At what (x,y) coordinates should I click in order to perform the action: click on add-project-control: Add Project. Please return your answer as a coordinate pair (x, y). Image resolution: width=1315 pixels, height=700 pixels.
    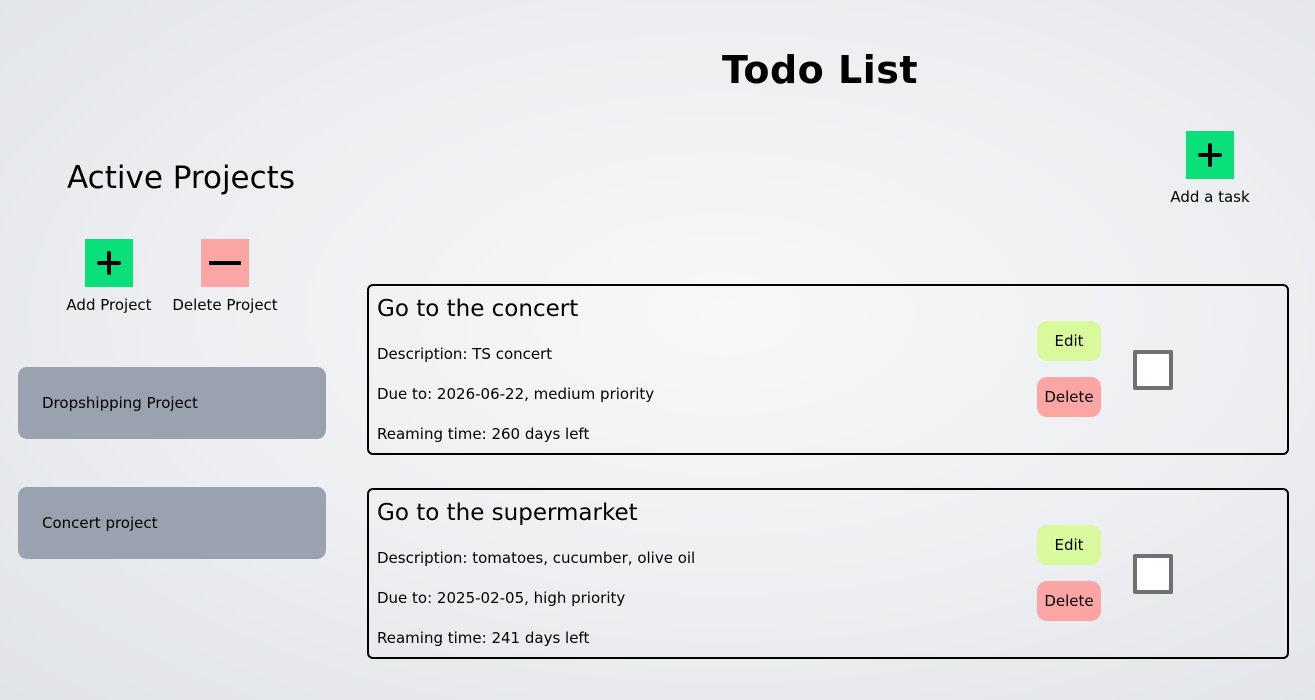
    Looking at the image, I should click on (109, 276).